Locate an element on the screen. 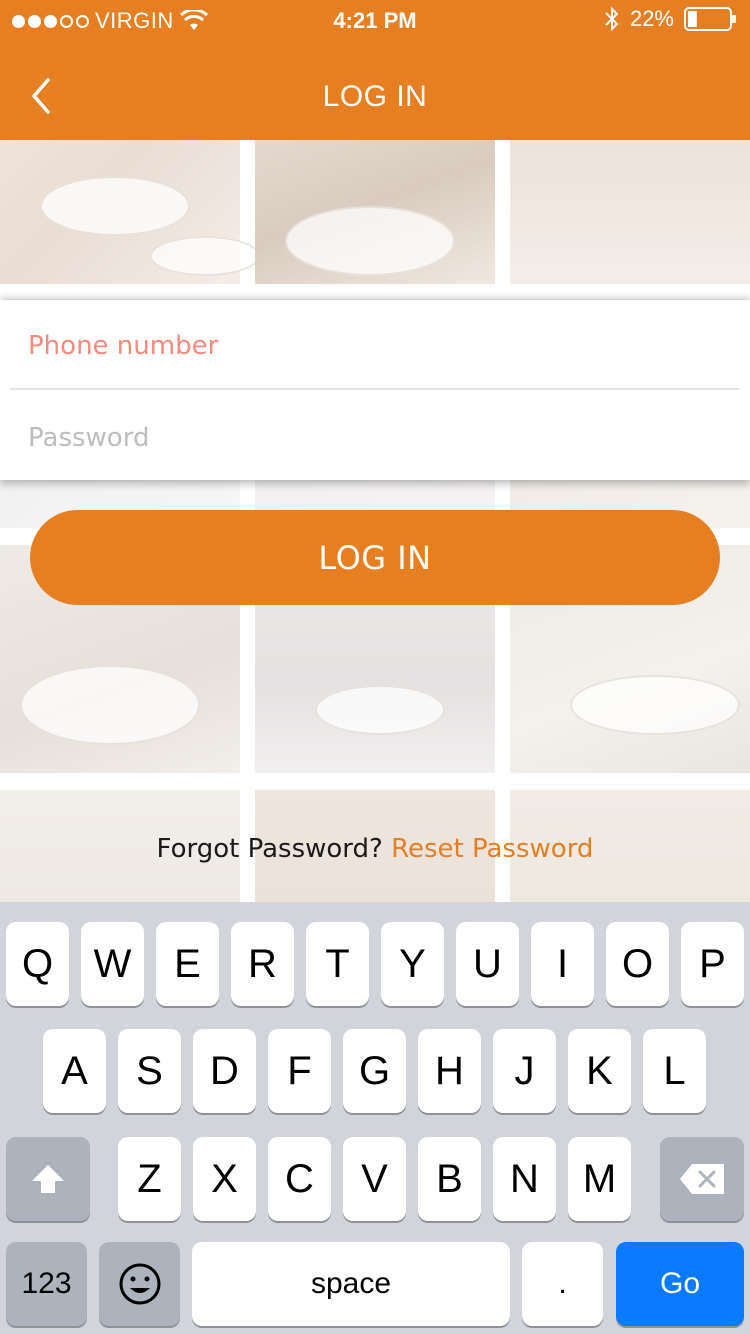  password-input is located at coordinates (378, 438).